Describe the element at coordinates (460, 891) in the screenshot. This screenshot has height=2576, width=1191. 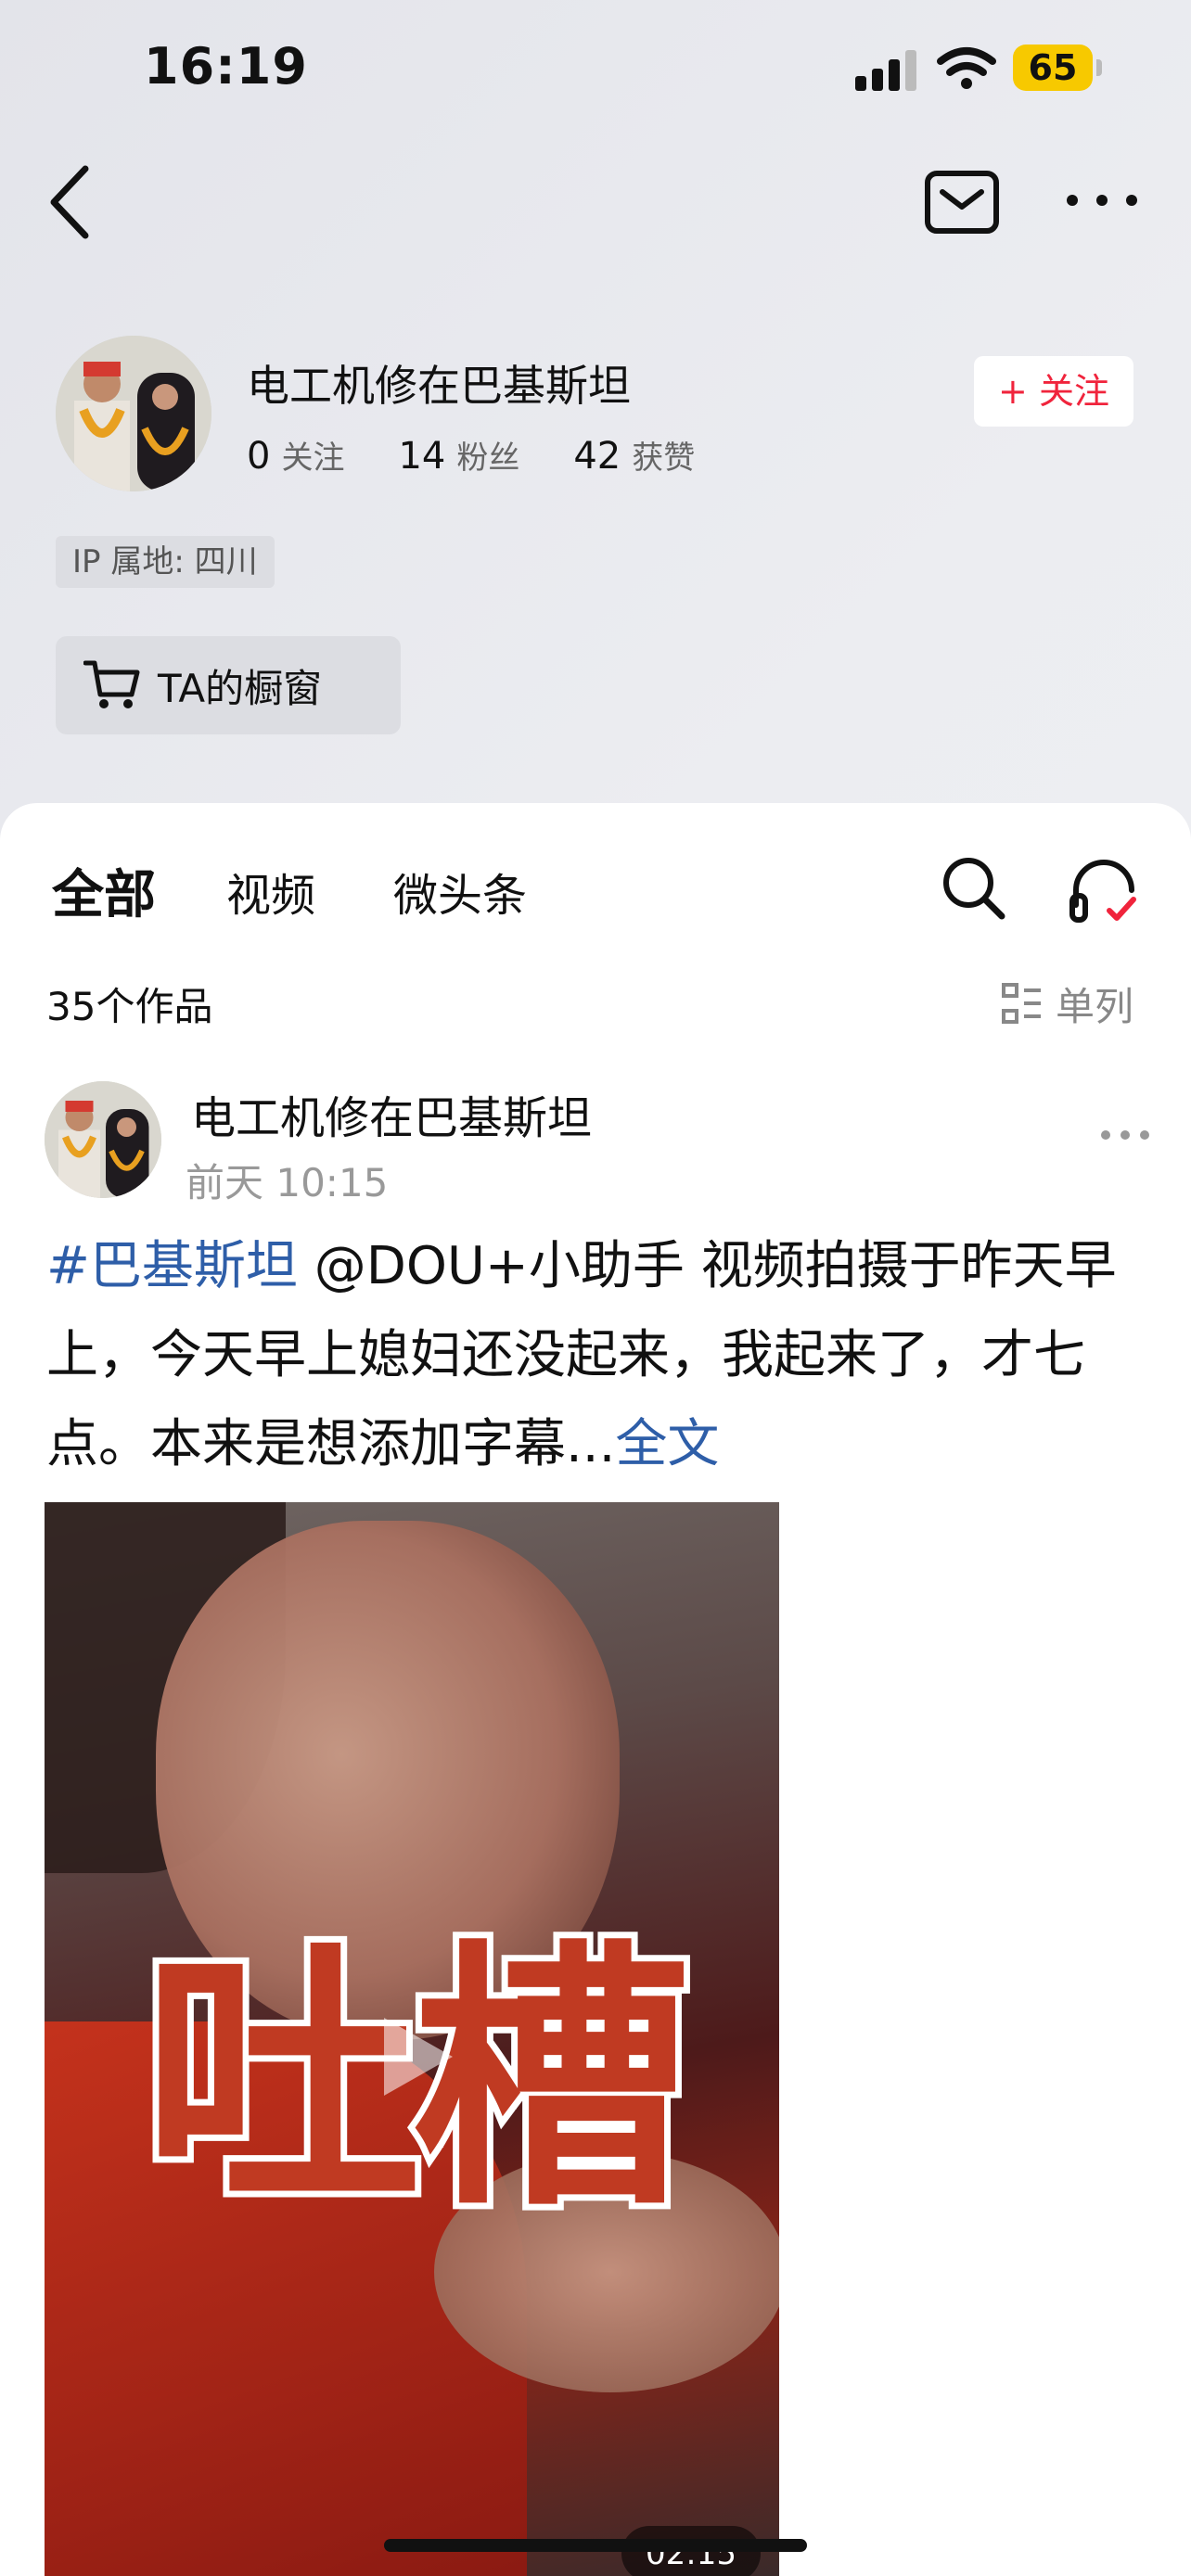
I see `tab-micro-headline: 微头条` at that location.